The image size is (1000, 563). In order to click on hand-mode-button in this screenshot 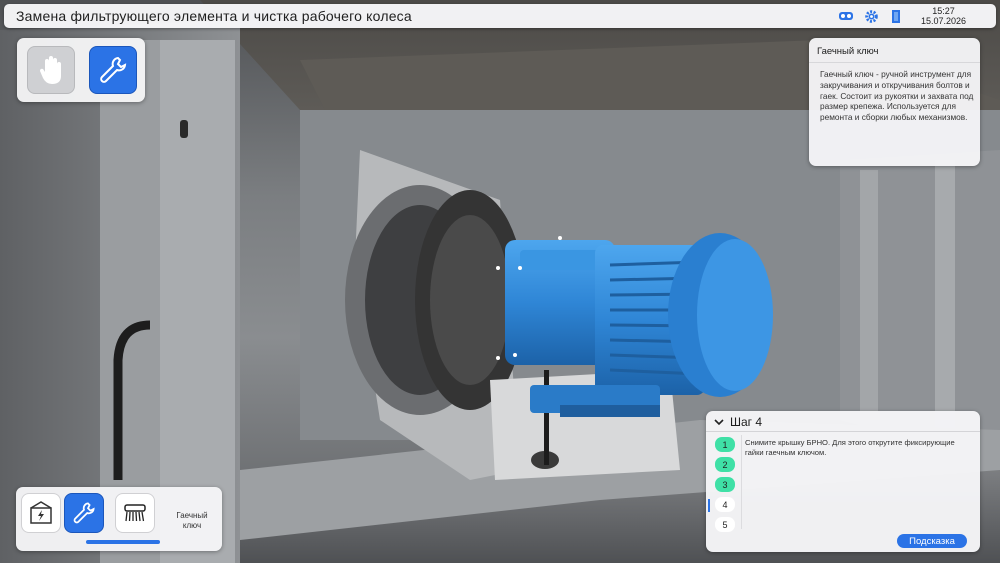, I will do `click(51, 70)`.